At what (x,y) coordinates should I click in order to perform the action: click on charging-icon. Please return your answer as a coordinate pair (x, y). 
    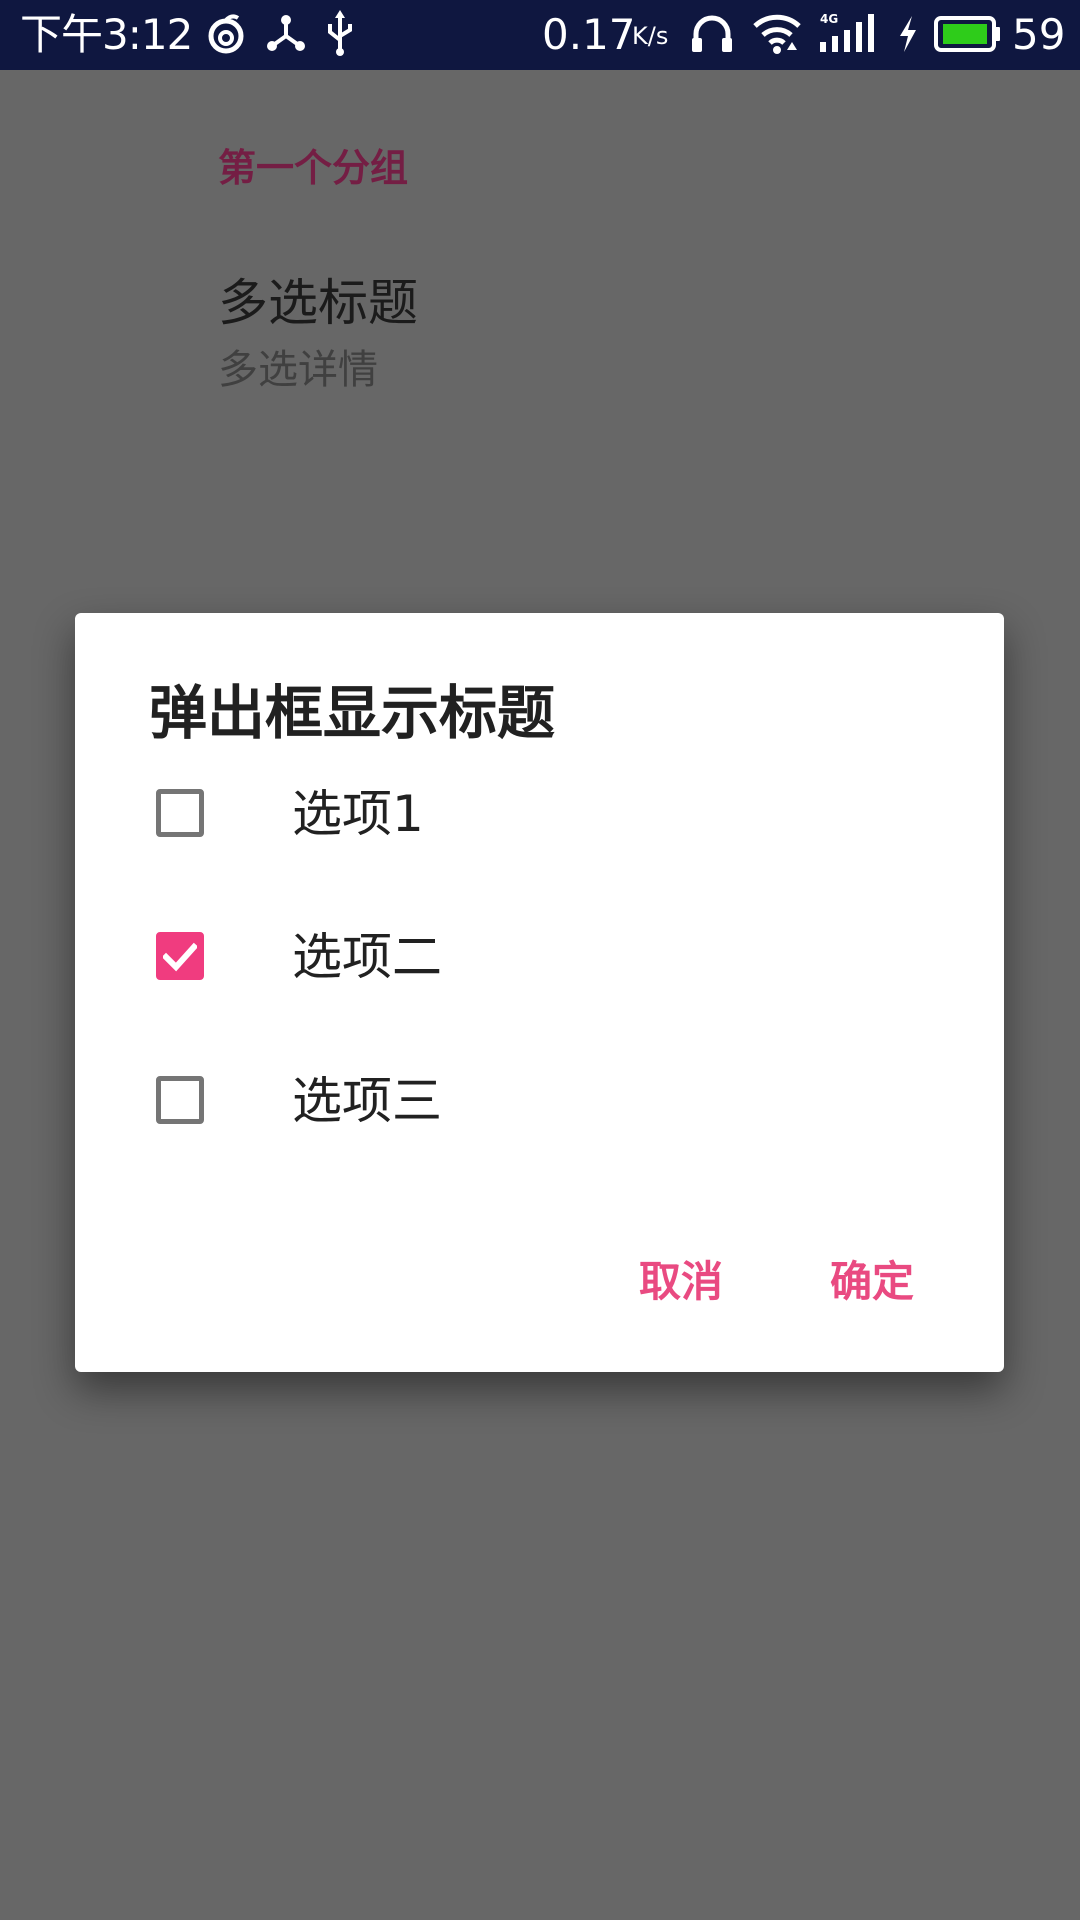
    Looking at the image, I should click on (908, 36).